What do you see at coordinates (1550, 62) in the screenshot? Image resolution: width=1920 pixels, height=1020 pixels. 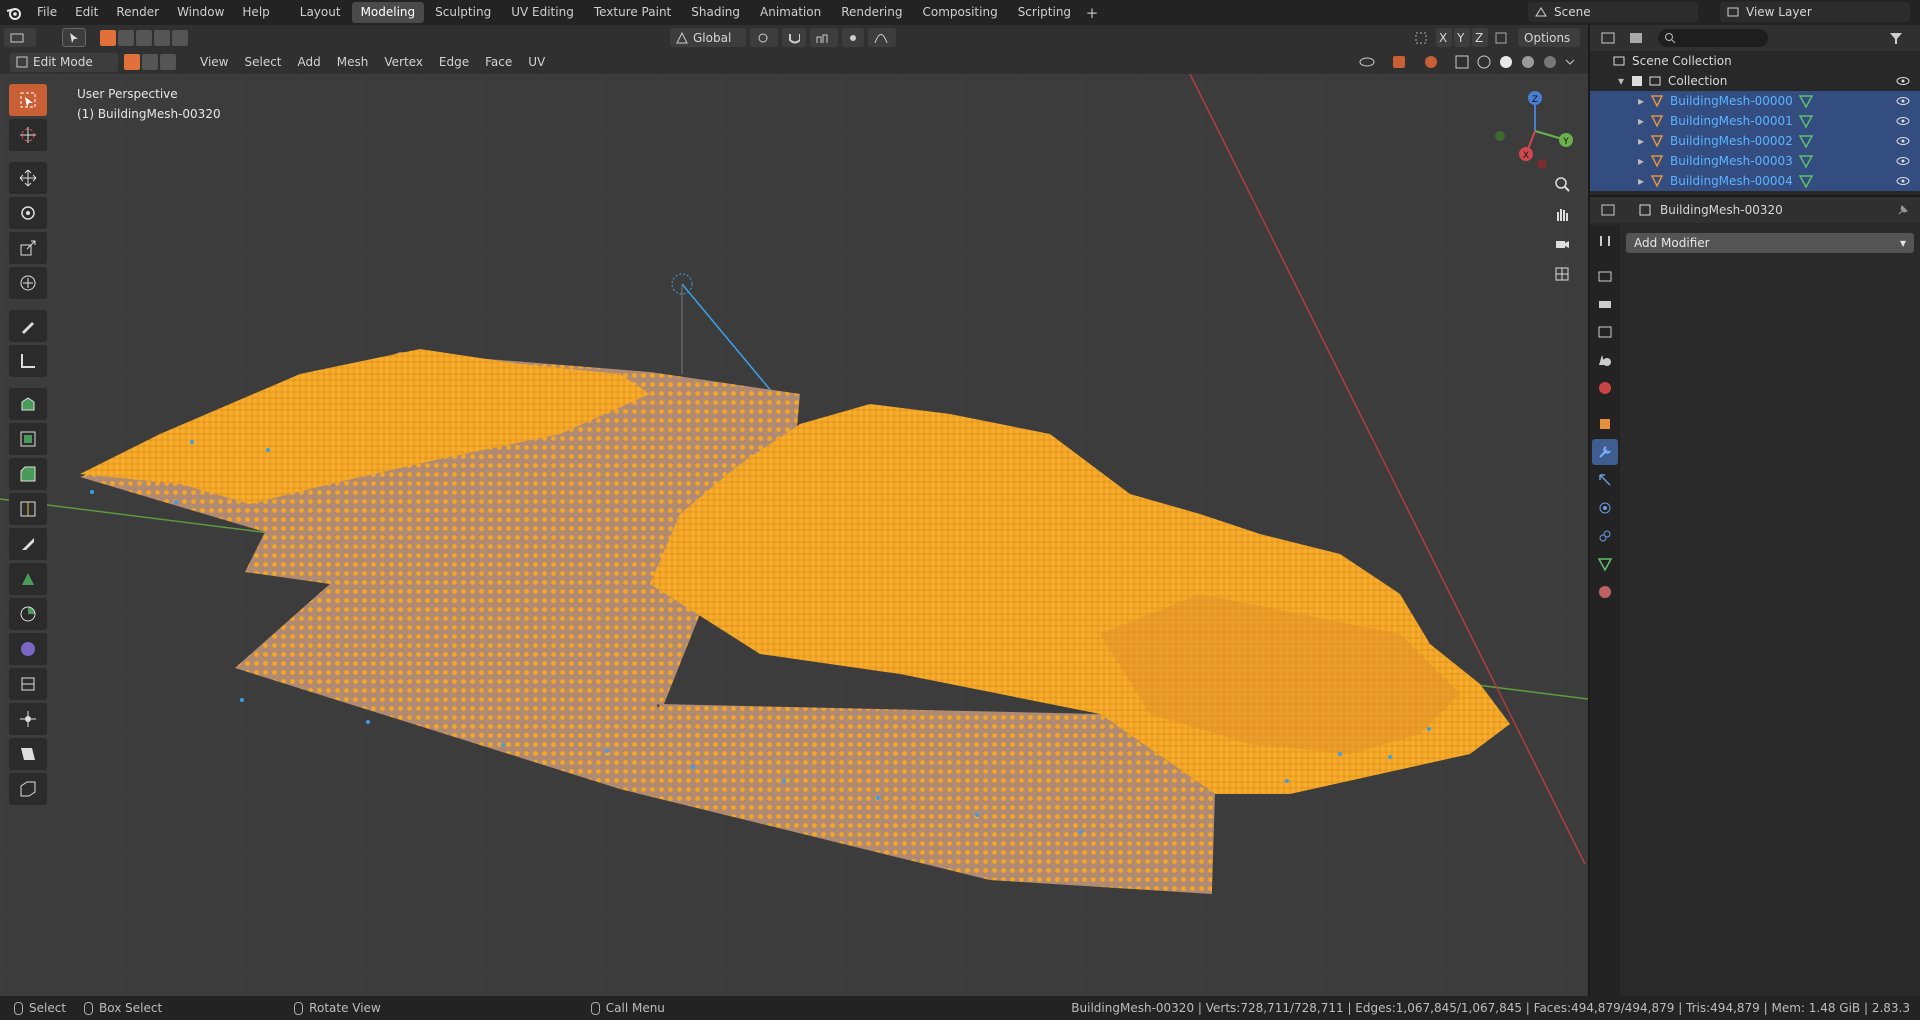 I see `rendered-shading-icon` at bounding box center [1550, 62].